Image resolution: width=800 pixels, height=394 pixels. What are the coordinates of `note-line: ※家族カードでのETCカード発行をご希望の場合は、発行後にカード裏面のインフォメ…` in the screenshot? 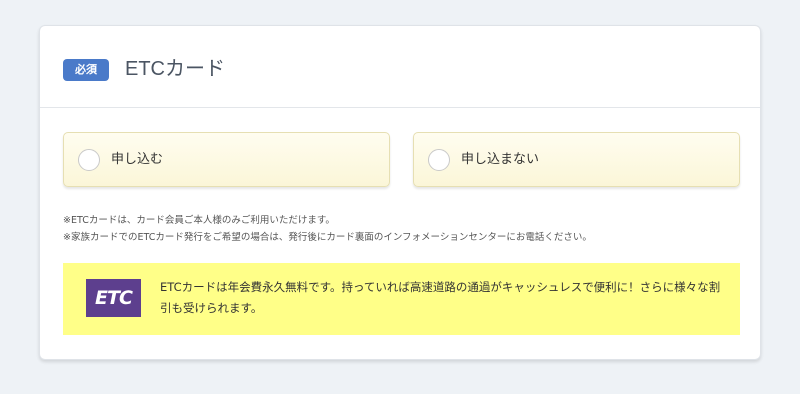 It's located at (327, 237).